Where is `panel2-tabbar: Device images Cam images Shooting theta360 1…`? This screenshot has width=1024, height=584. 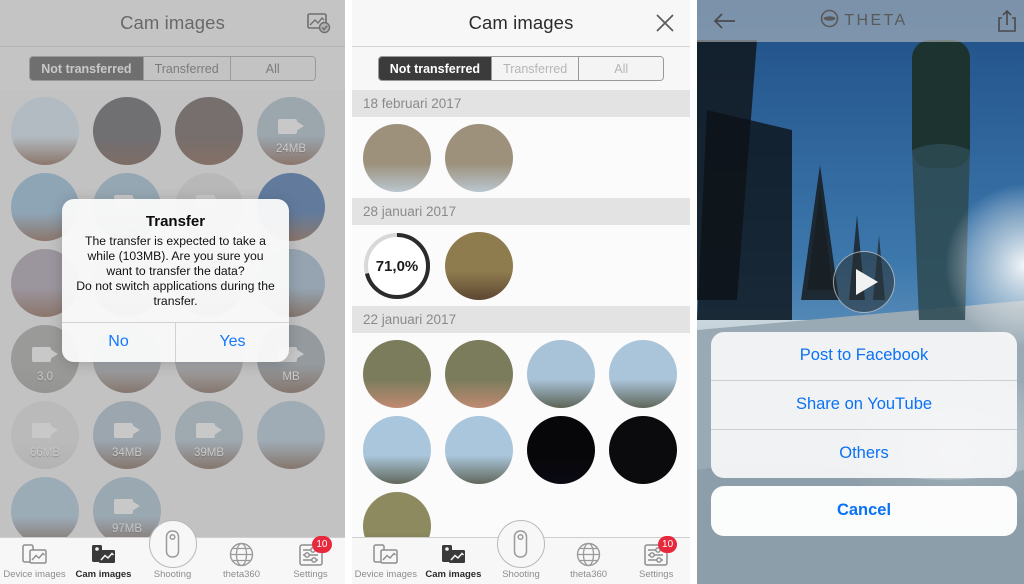 panel2-tabbar: Device images Cam images Shooting theta360 1… is located at coordinates (521, 552).